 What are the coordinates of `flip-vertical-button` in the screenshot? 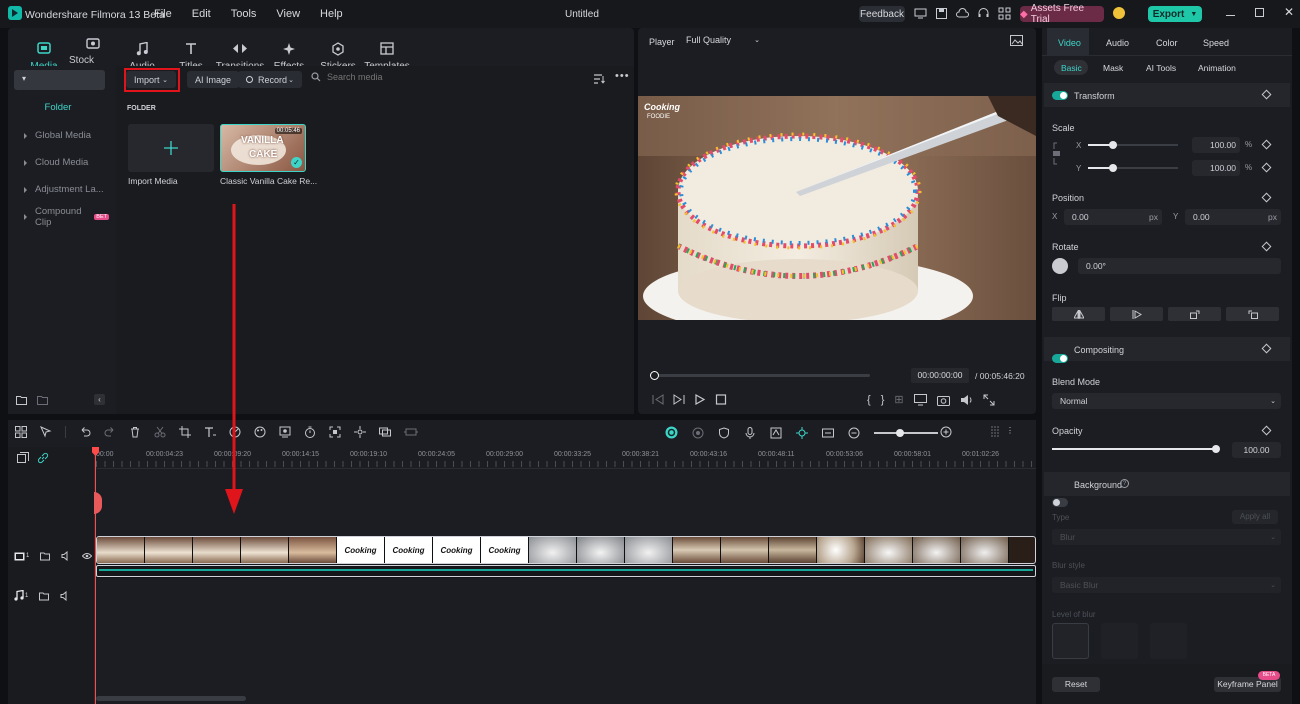 It's located at (1136, 314).